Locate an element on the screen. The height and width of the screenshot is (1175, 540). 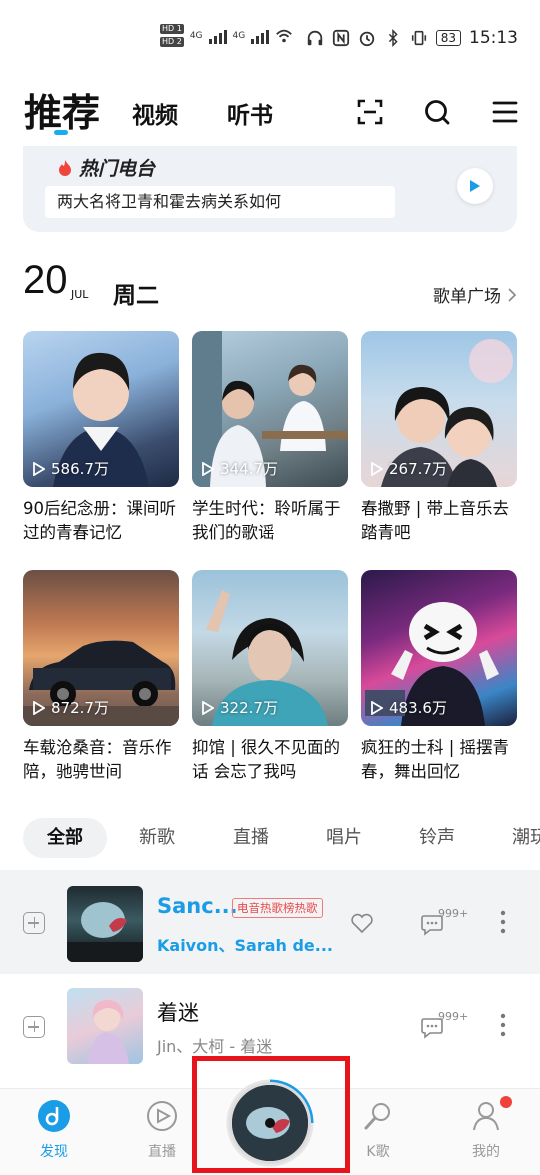
playlist-card: 322.7万 抑馆 | 很久不见面的话 会忘了我吗 is located at coordinates (270, 677).